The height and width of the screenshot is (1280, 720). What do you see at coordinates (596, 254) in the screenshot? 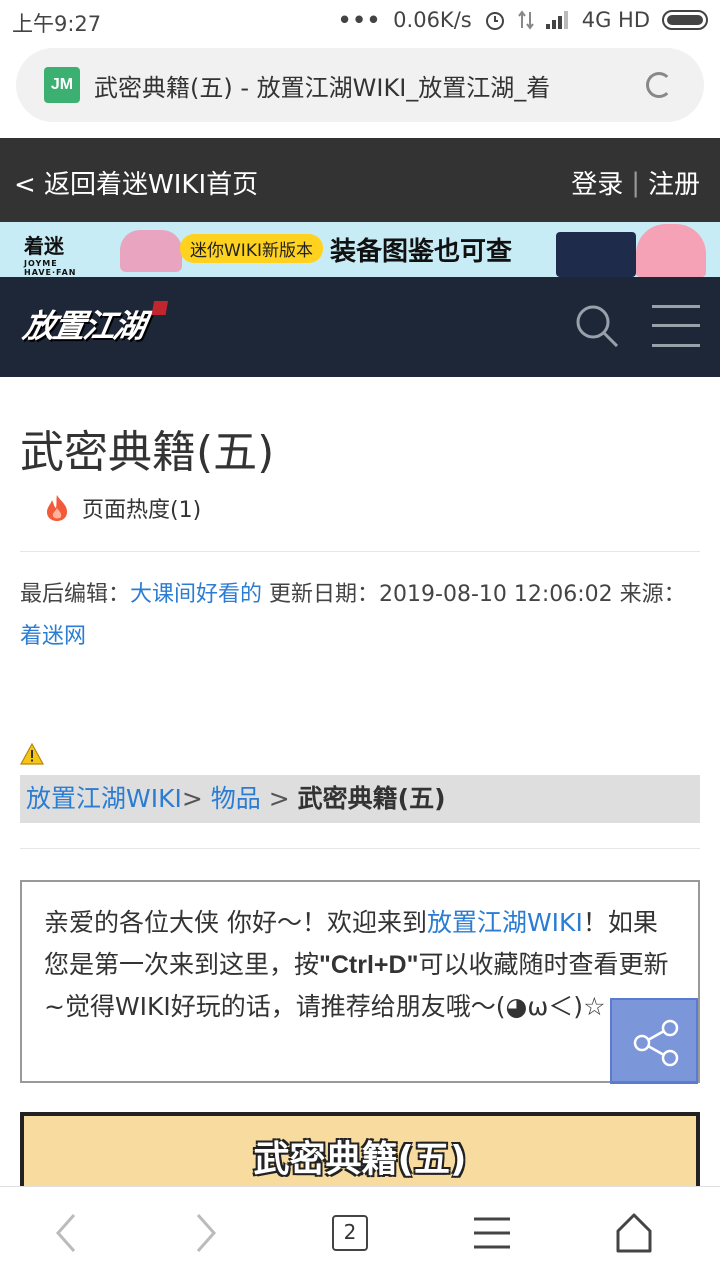
I see `banner-phone-image` at bounding box center [596, 254].